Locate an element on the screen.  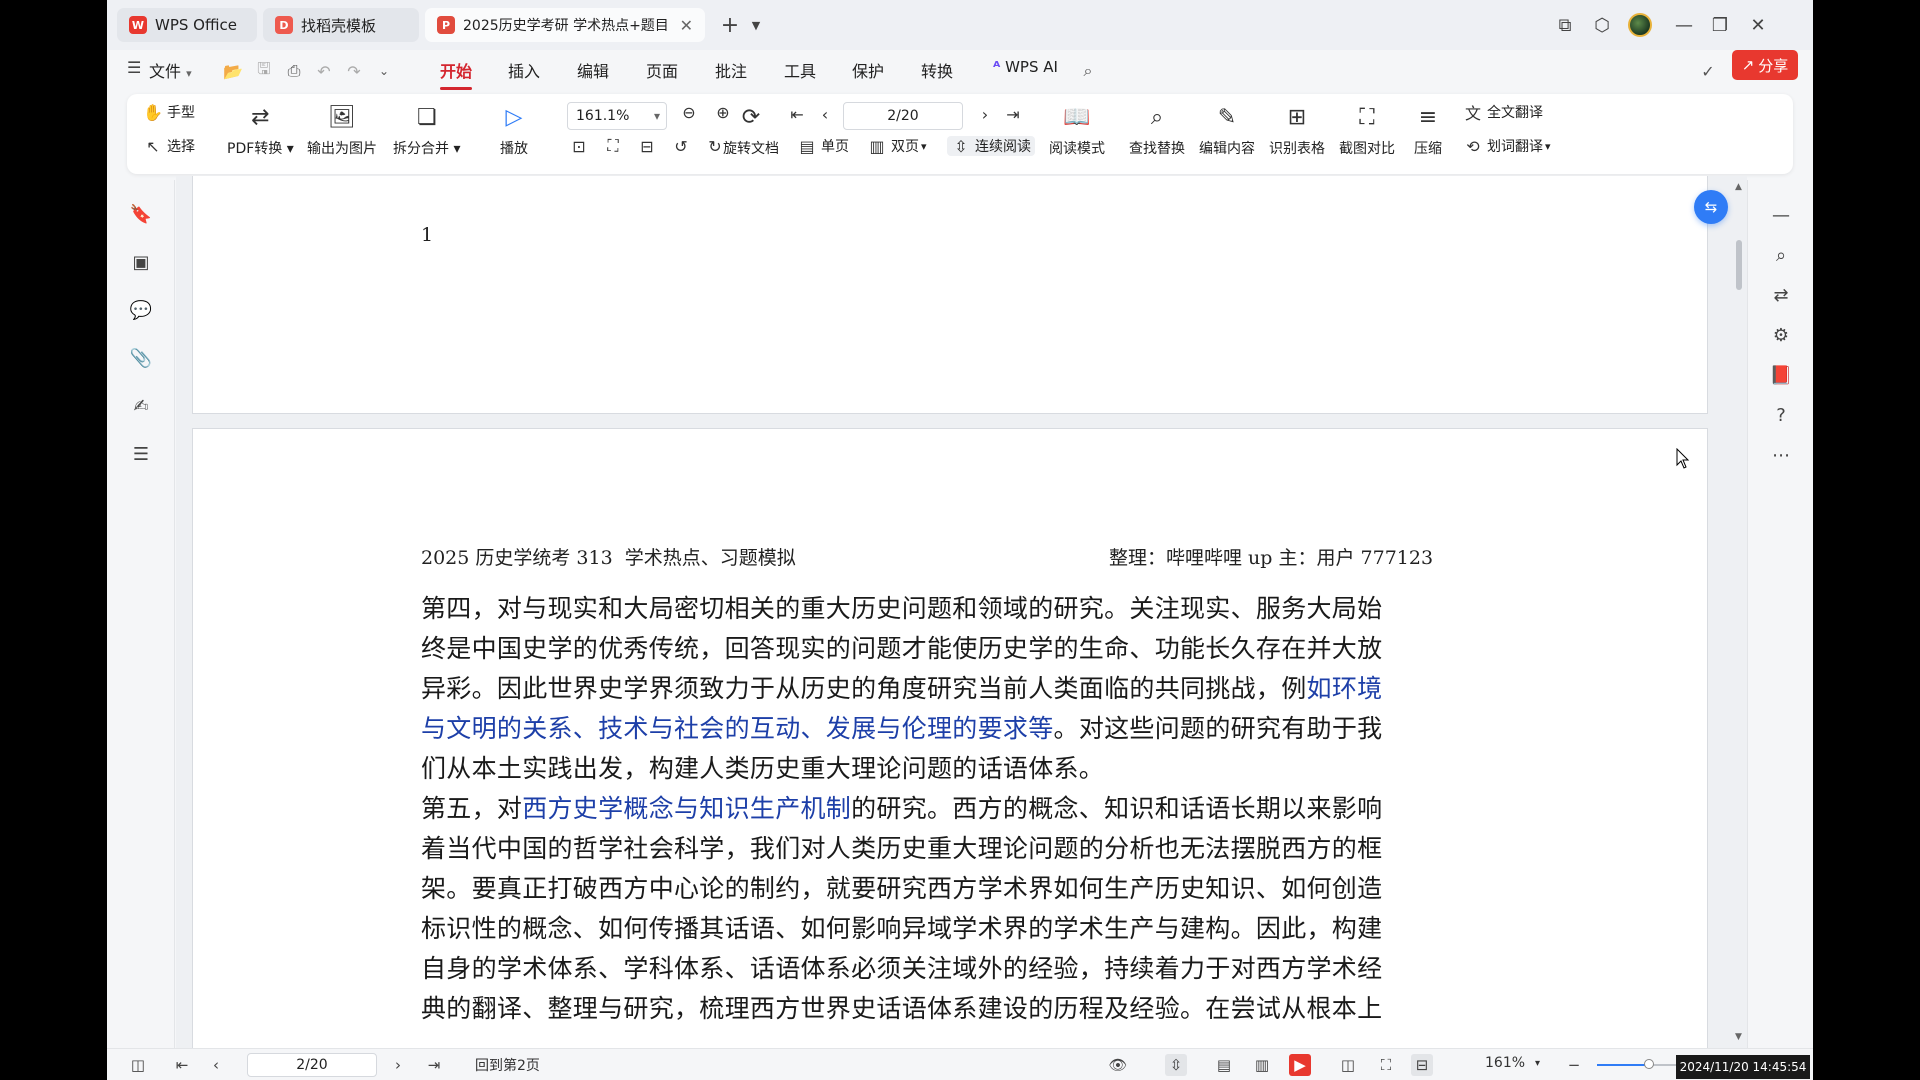
signature-icon: ✍ is located at coordinates (141, 406).